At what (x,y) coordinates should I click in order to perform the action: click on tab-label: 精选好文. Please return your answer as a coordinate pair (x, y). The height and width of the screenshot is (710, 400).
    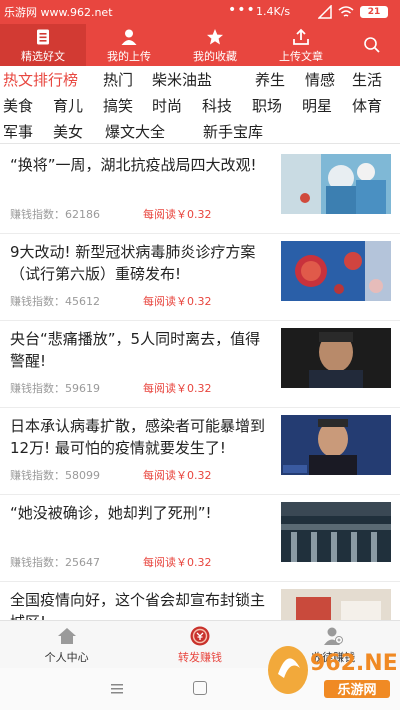
    Looking at the image, I should click on (43, 56).